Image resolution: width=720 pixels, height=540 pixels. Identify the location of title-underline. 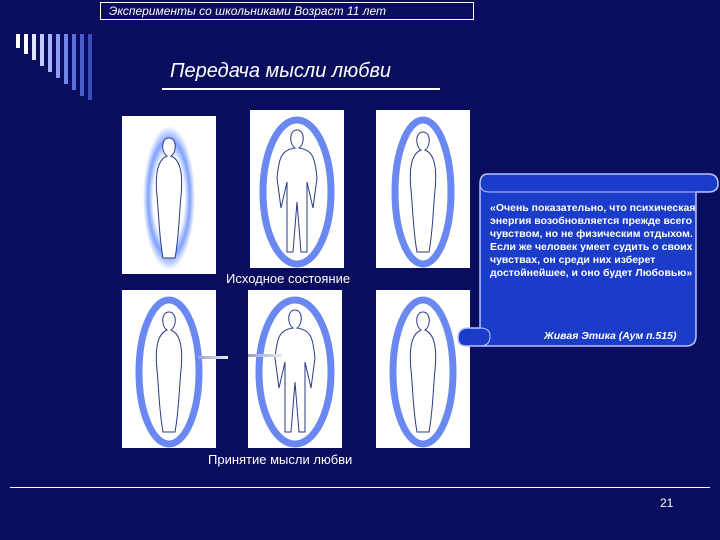
(301, 89).